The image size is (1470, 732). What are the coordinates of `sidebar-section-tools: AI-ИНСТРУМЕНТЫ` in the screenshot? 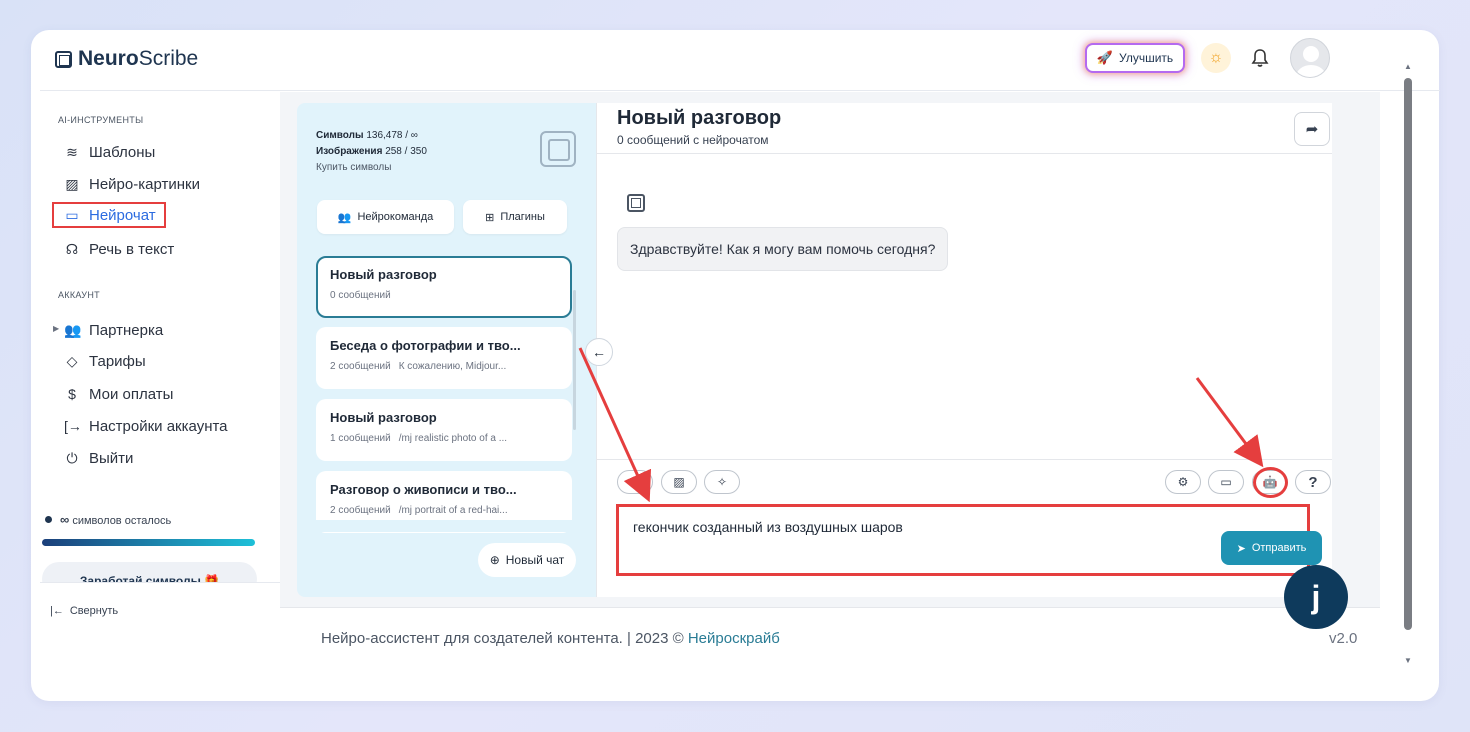 It's located at (101, 120).